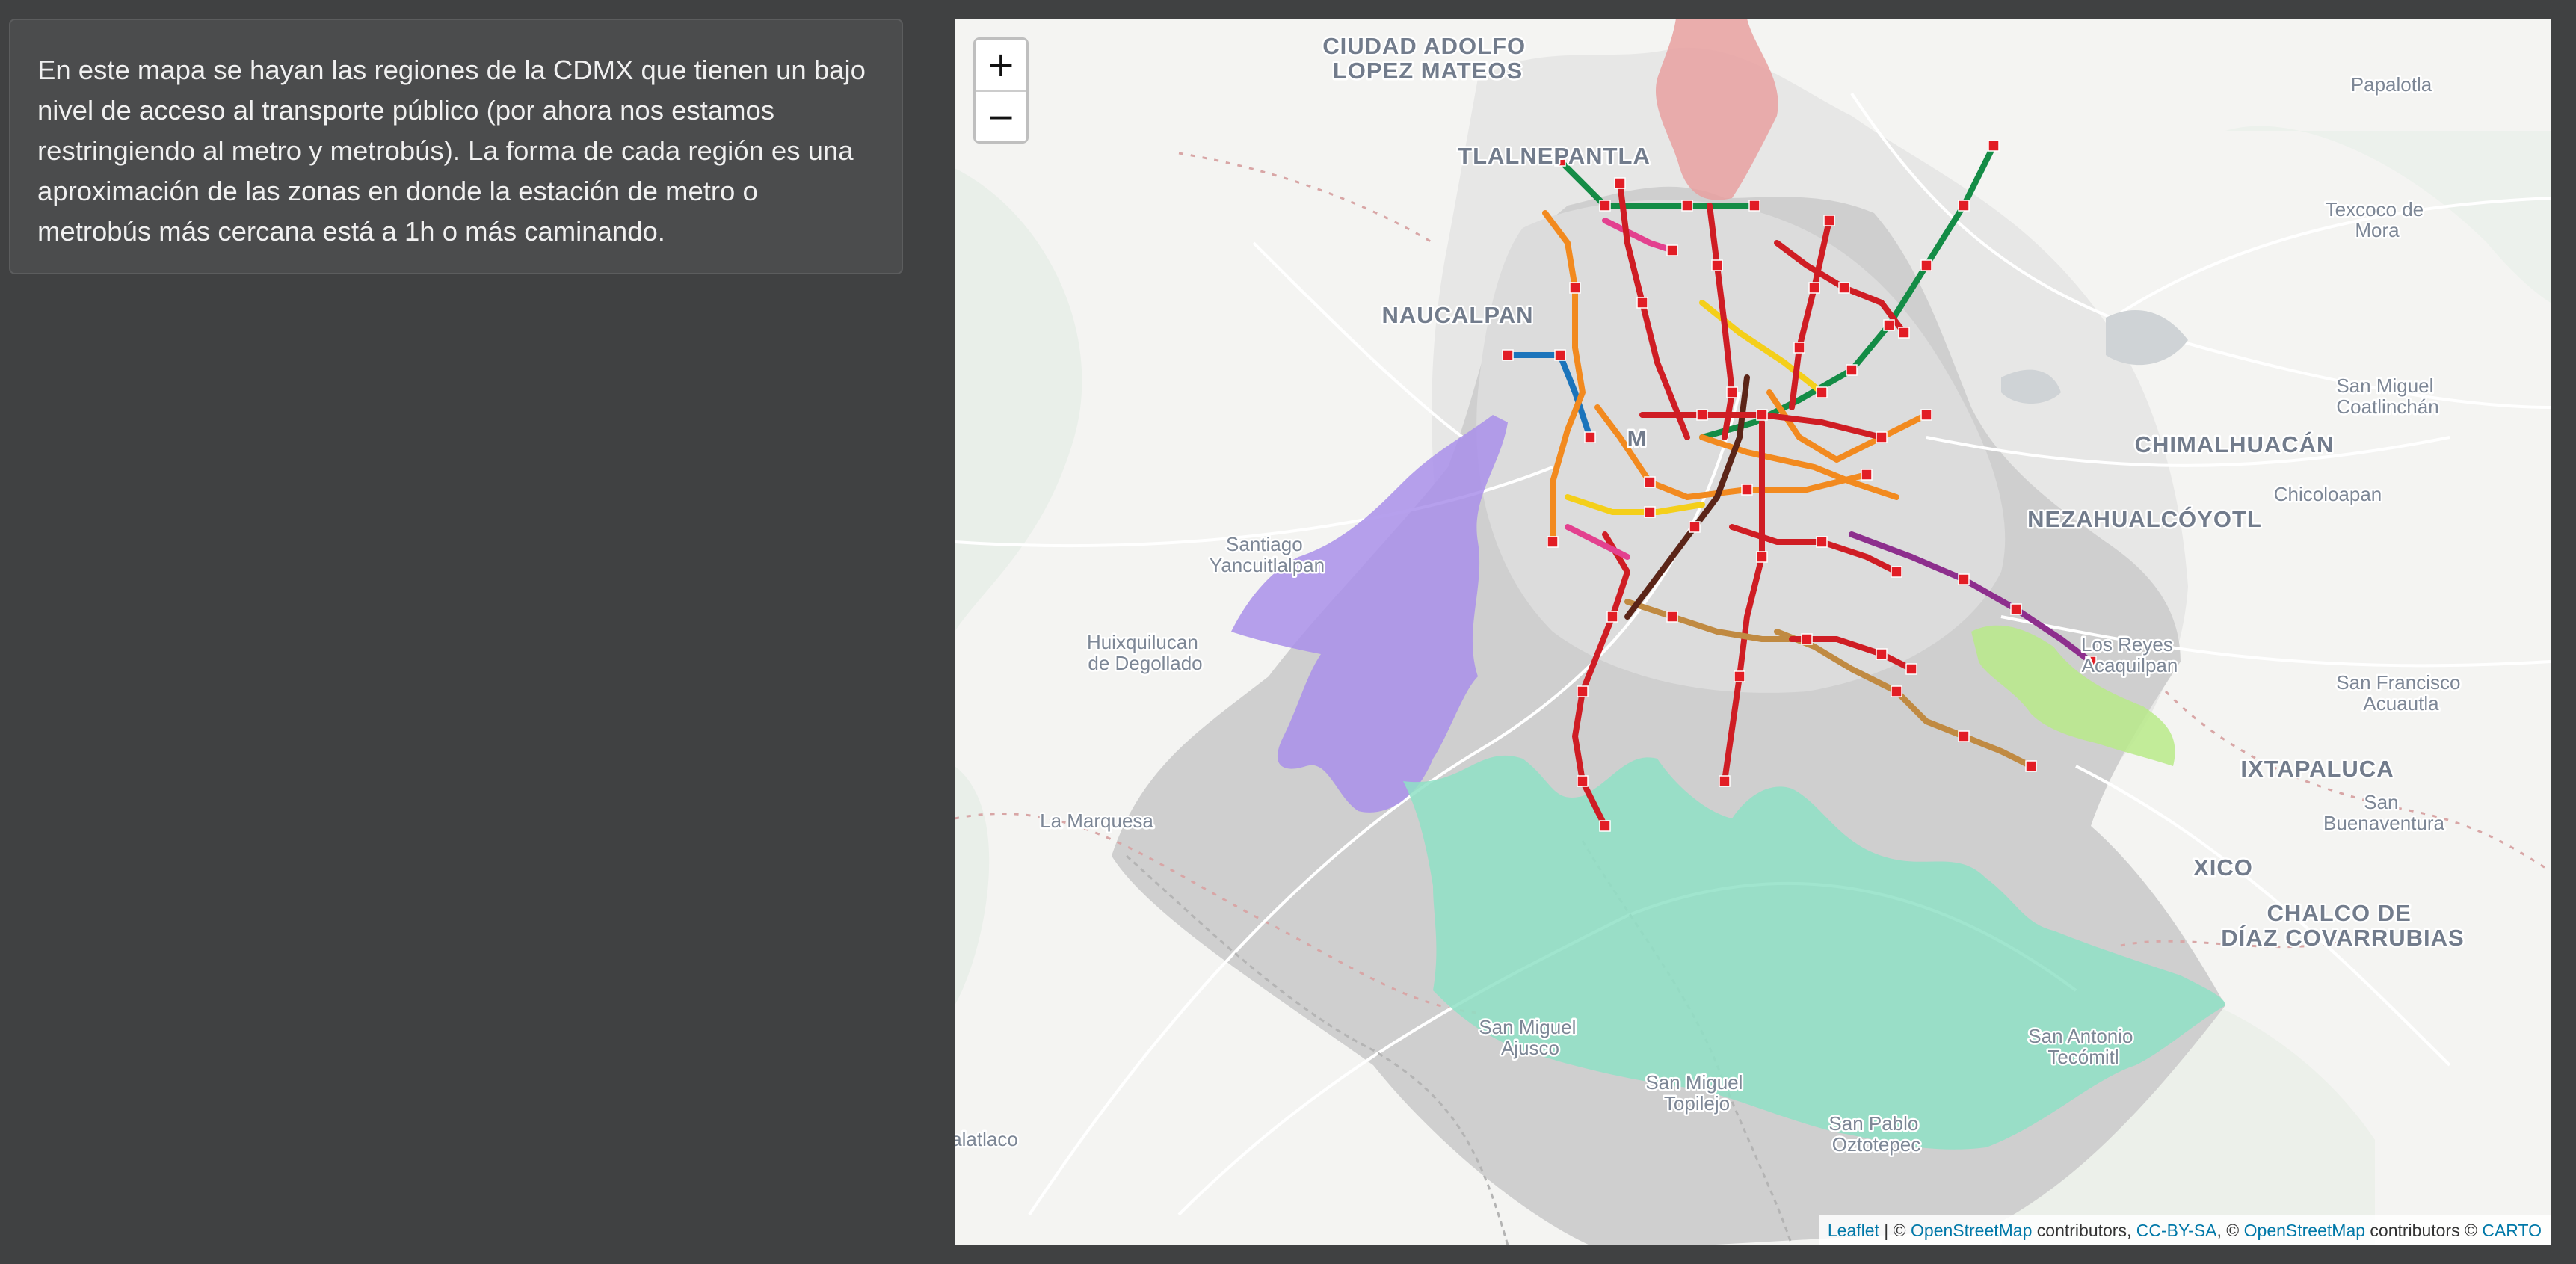  Describe the element at coordinates (1427, 58) in the screenshot. I see `label-ciudad-adolfo: CIUDAD ADOLFO LOPEZ MATEOS` at that location.